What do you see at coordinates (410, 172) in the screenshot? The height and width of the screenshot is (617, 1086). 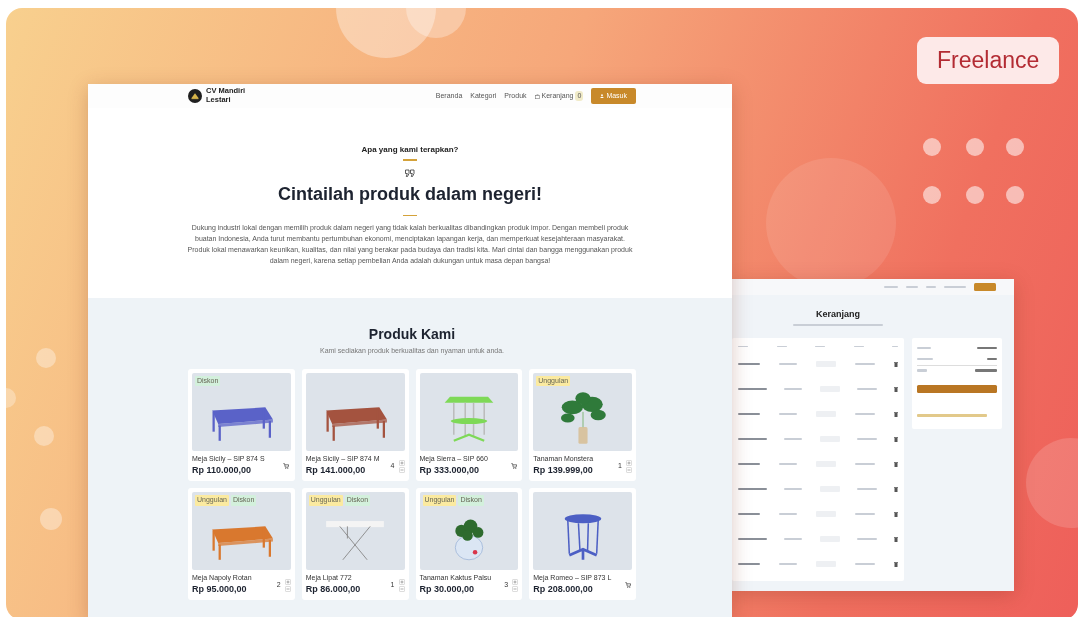 I see `quote-icon` at bounding box center [410, 172].